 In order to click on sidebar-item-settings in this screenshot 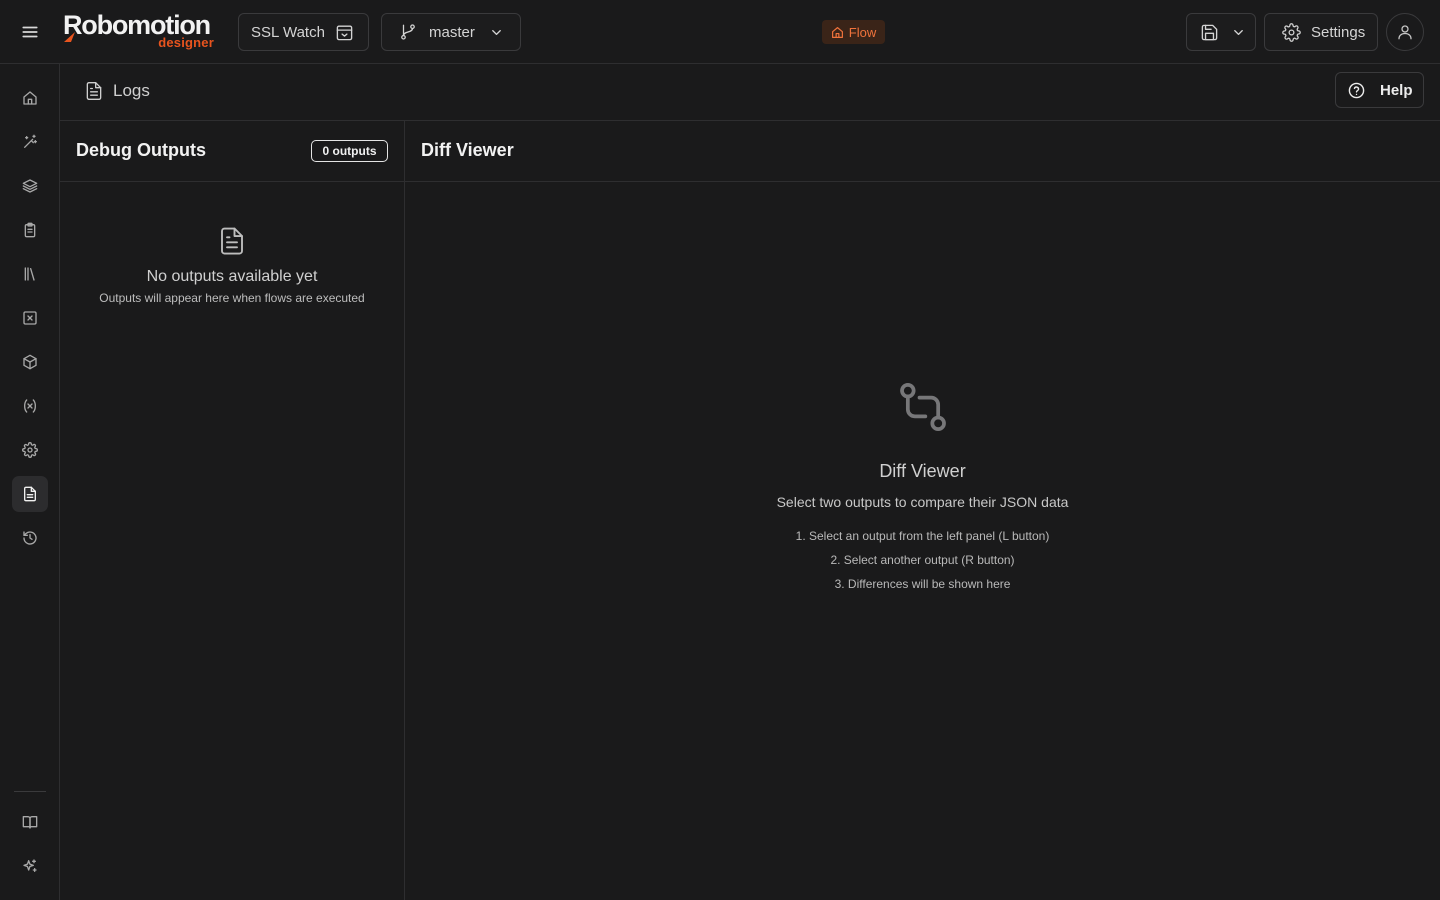, I will do `click(30, 450)`.